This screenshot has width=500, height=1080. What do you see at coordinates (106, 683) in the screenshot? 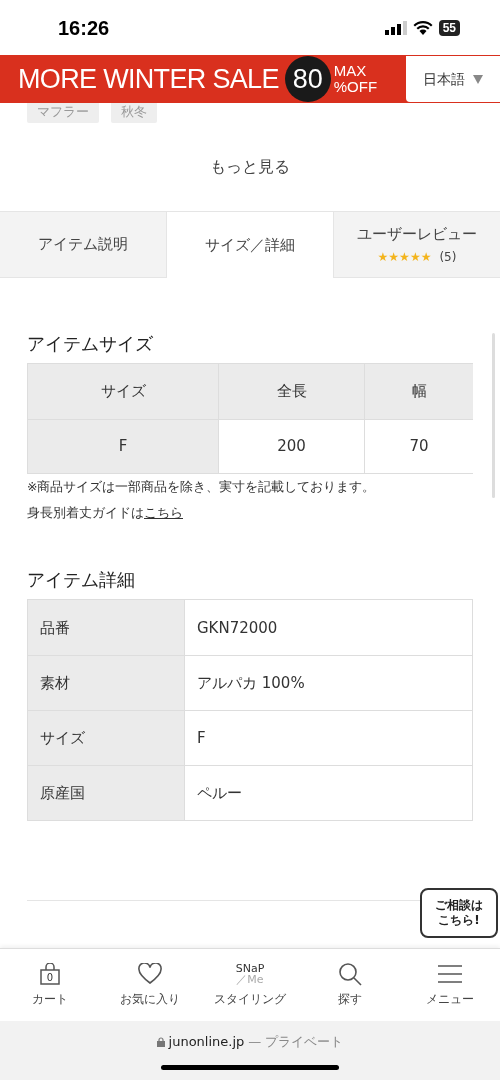
I see `table-cell: 素材` at bounding box center [106, 683].